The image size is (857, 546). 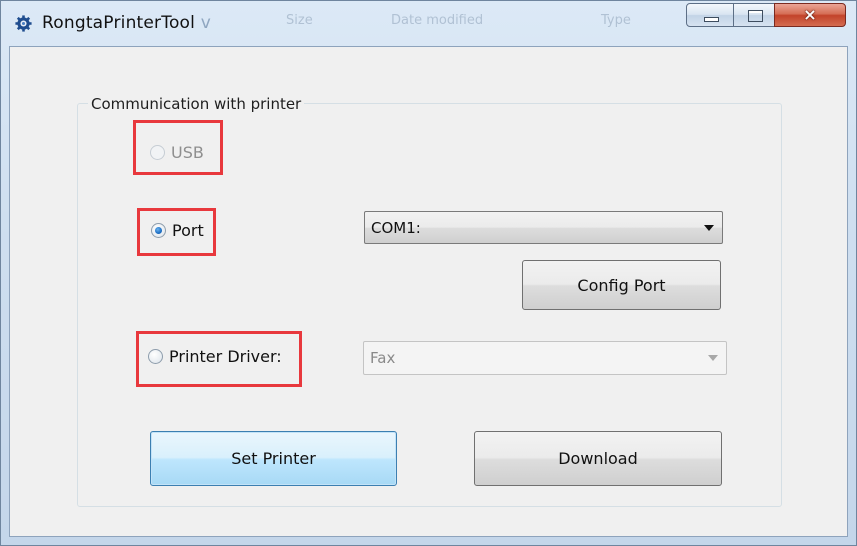 What do you see at coordinates (196, 104) in the screenshot?
I see `group-title: Communication with printer` at bounding box center [196, 104].